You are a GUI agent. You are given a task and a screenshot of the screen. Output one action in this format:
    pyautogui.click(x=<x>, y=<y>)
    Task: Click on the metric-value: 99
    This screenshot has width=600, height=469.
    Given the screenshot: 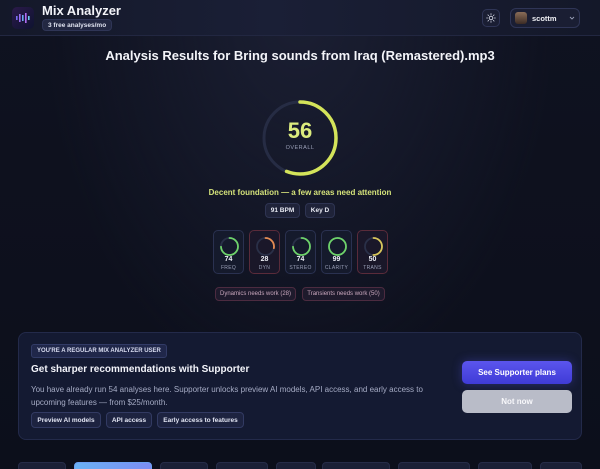 What is the action you would take?
    pyautogui.click(x=336, y=259)
    